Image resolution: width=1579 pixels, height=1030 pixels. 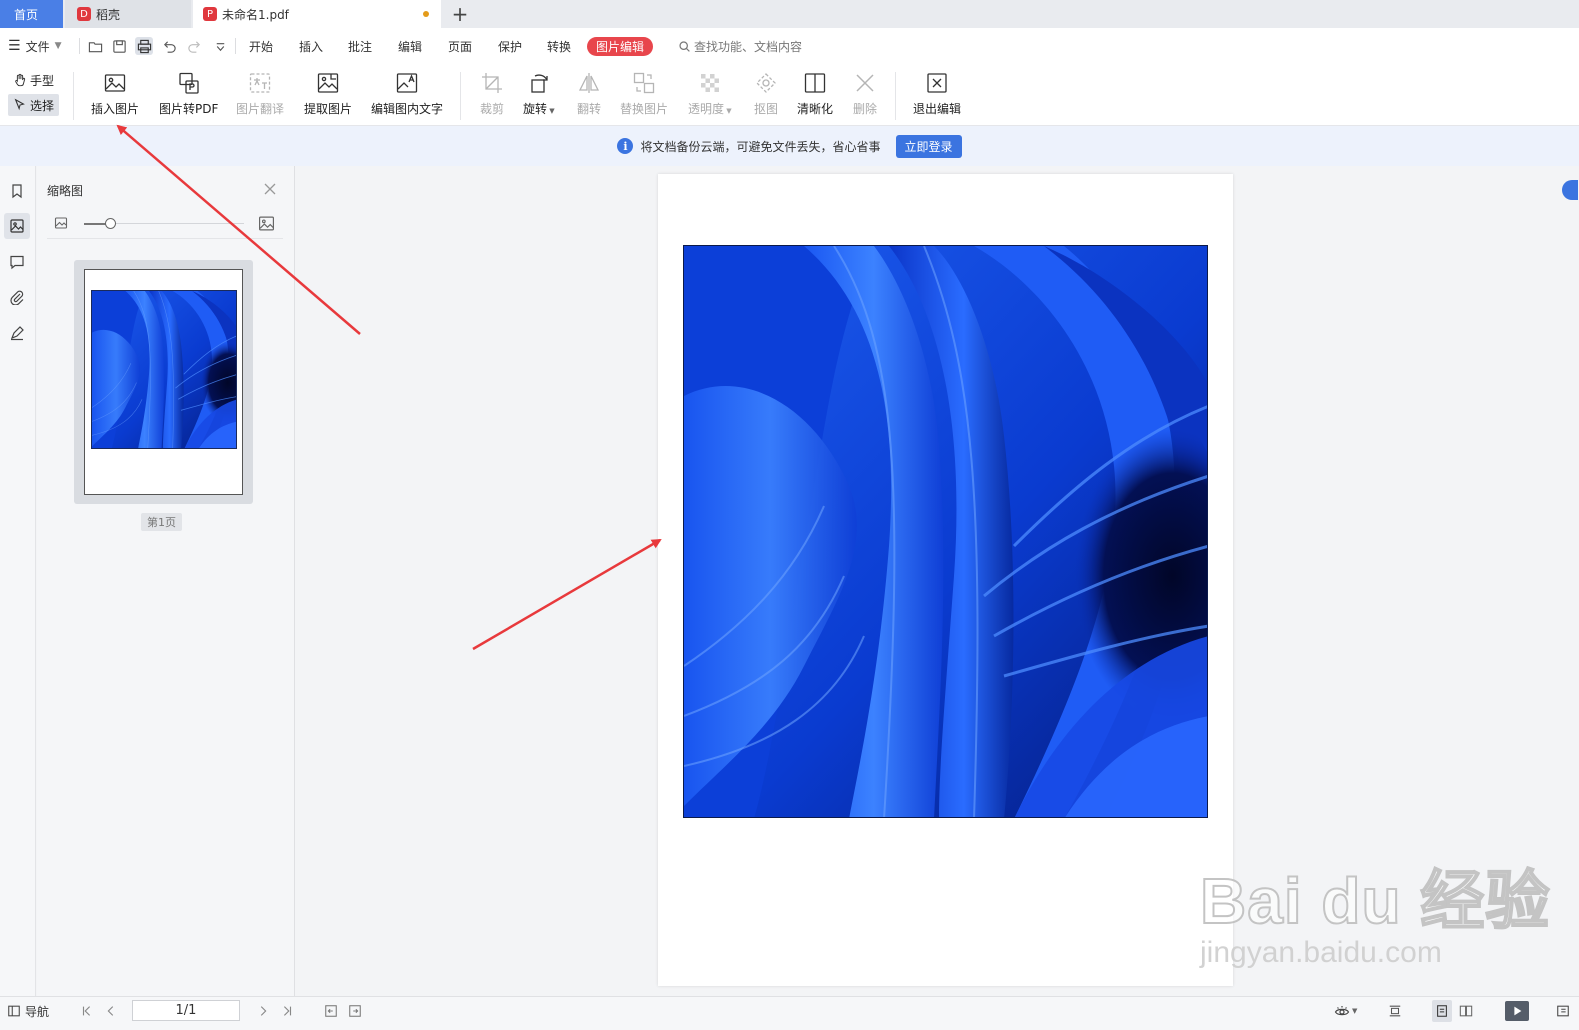 I want to click on chevron-down-icon: ▼, so click(x=58, y=46).